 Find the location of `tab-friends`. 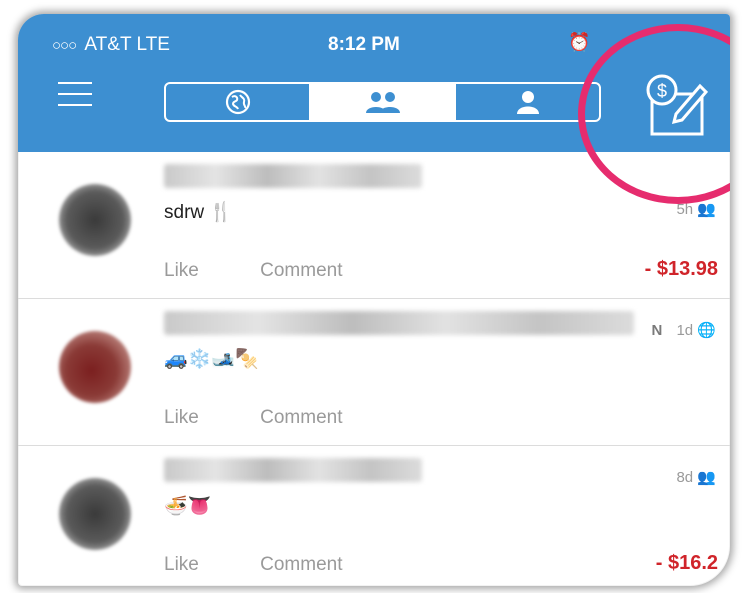

tab-friends is located at coordinates (383, 102).